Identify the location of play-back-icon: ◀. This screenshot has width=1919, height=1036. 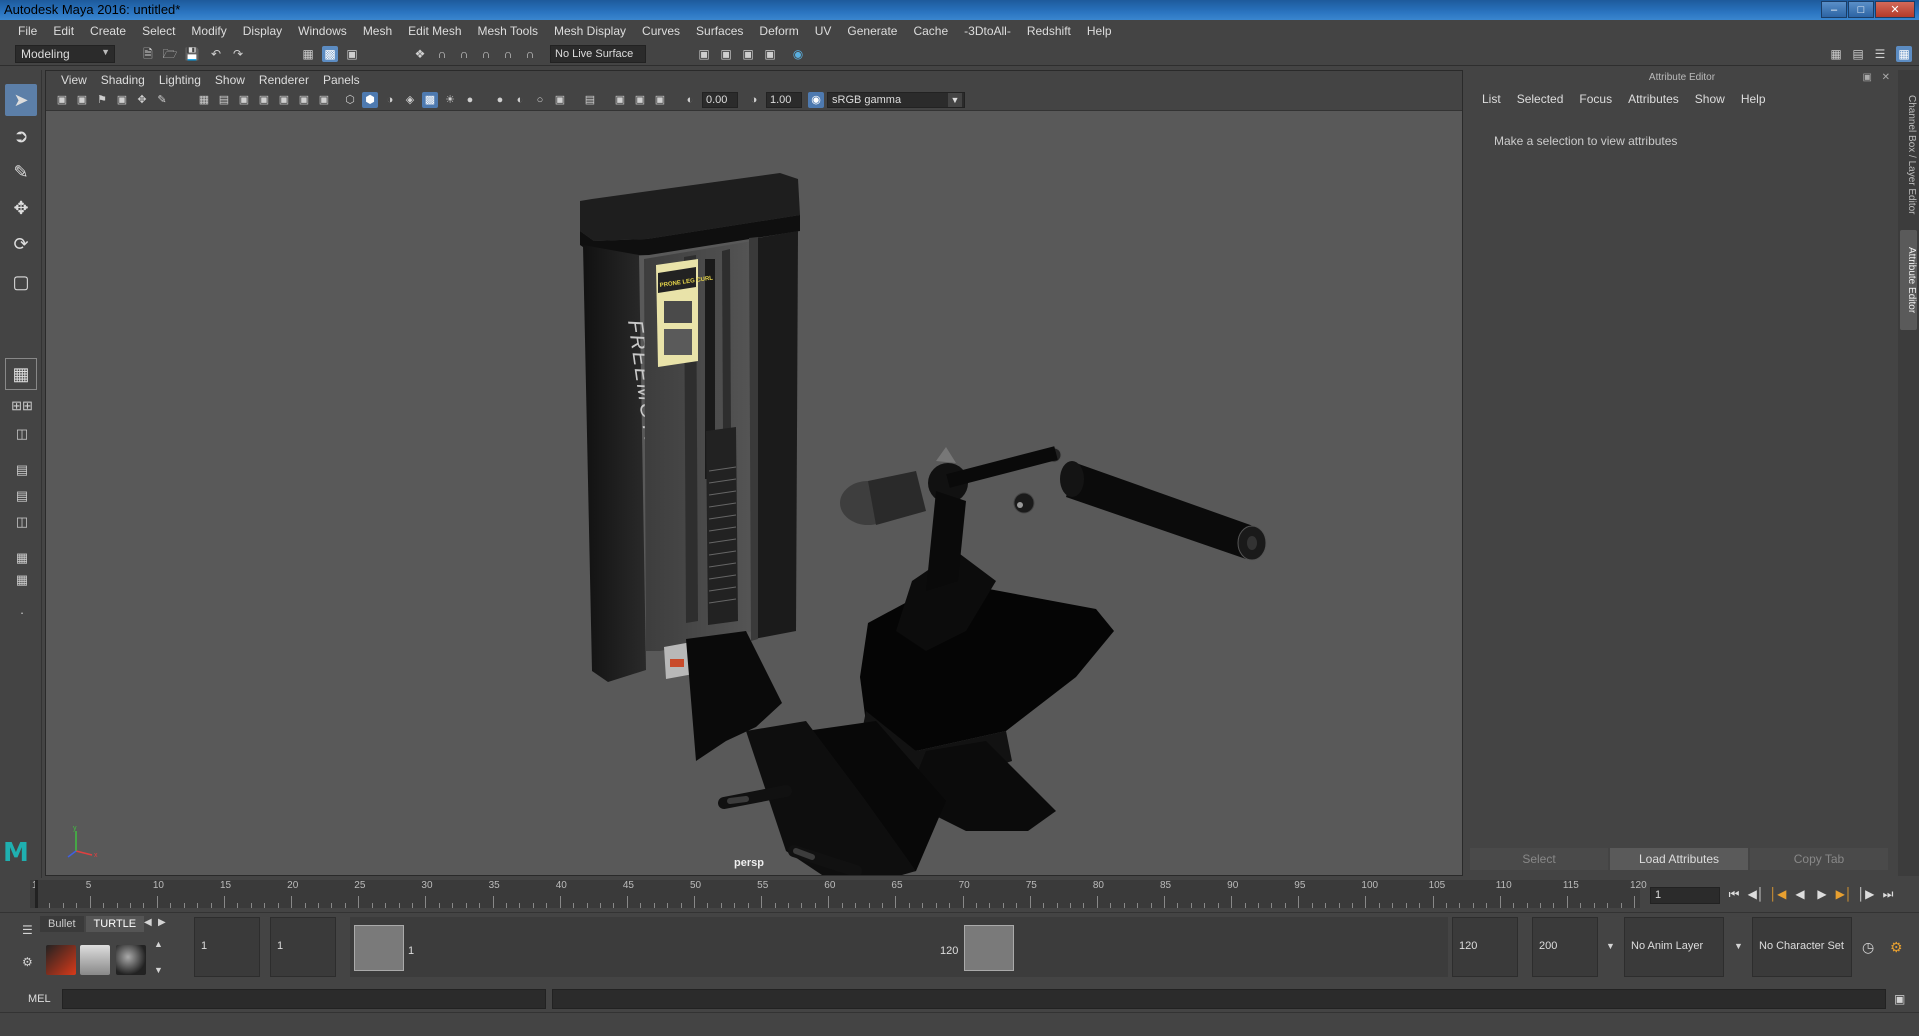
(1800, 894).